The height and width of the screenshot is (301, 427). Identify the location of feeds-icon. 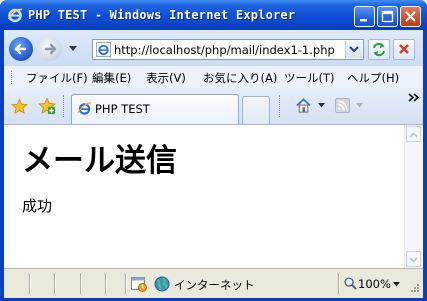
(342, 105).